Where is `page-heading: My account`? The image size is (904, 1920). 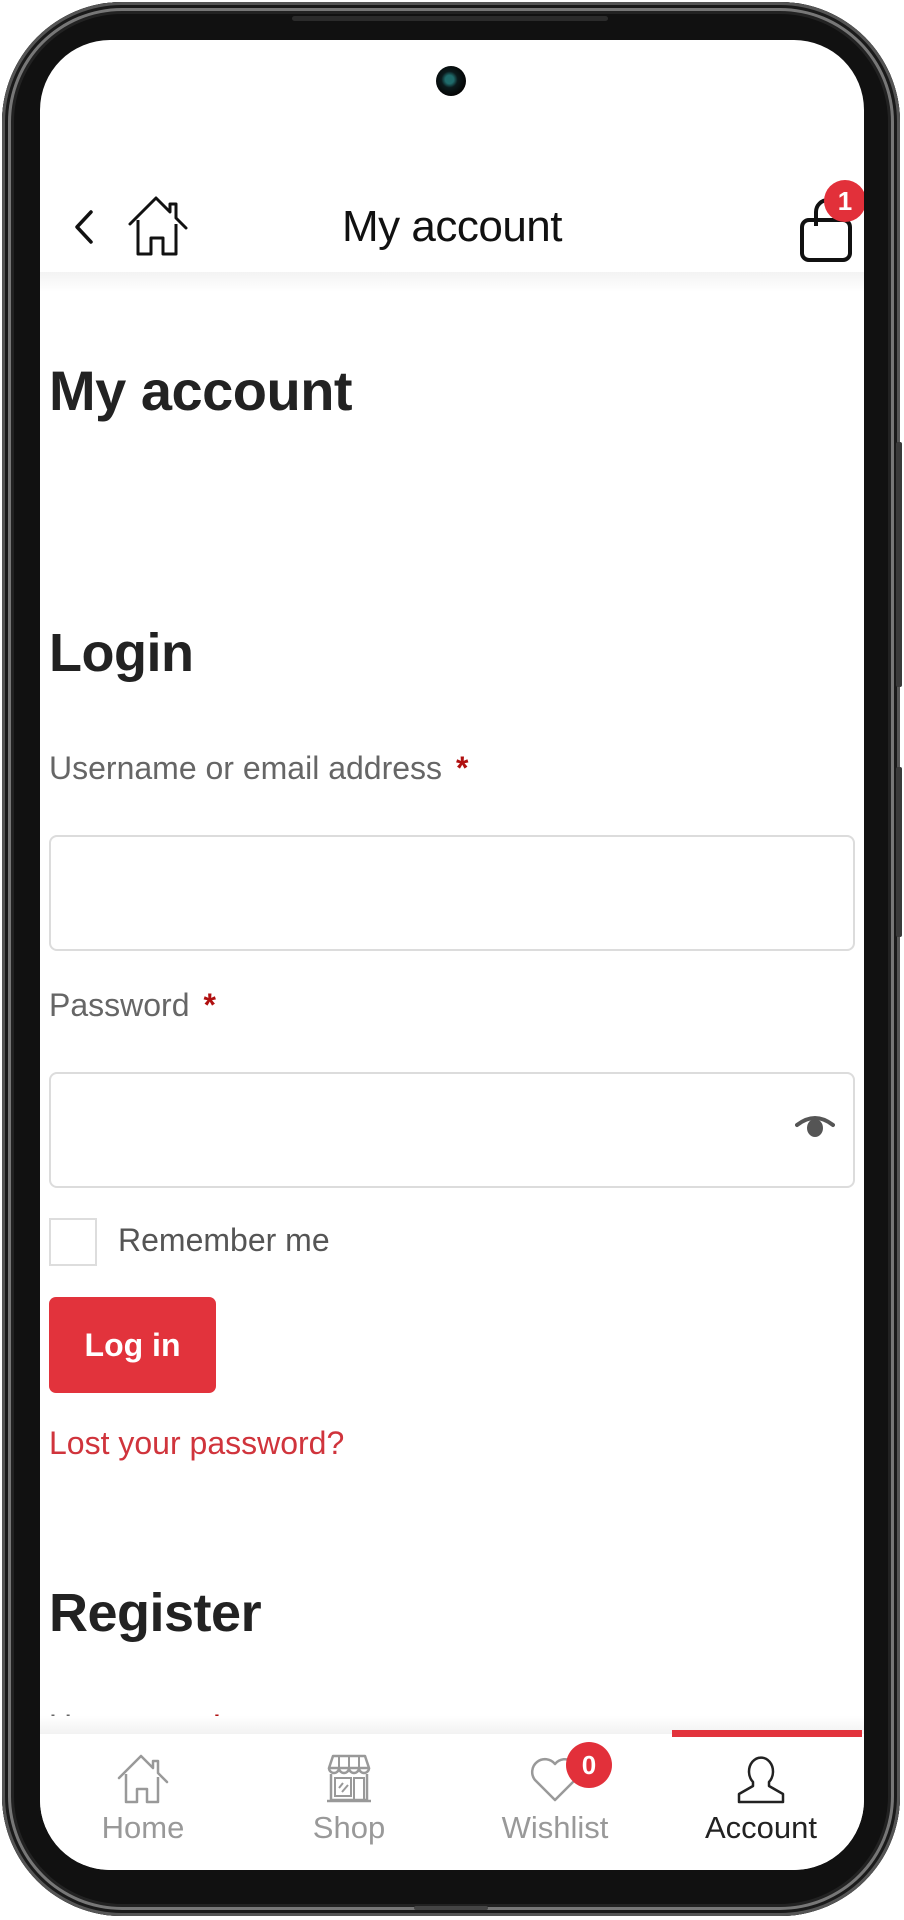 page-heading: My account is located at coordinates (201, 390).